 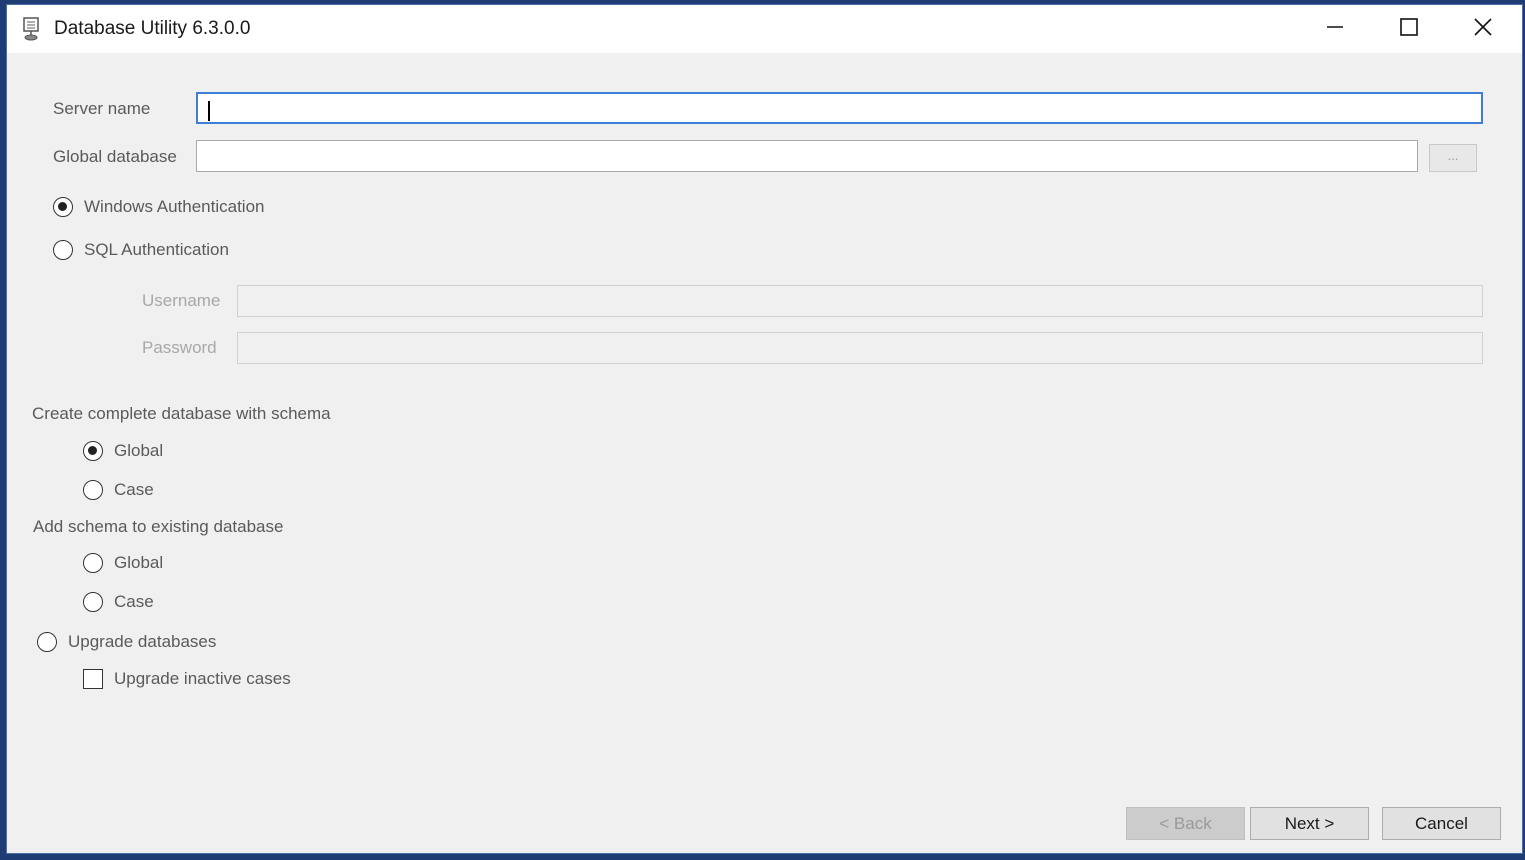 I want to click on windows-auth-radio: Windows Authentication, so click(x=159, y=207).